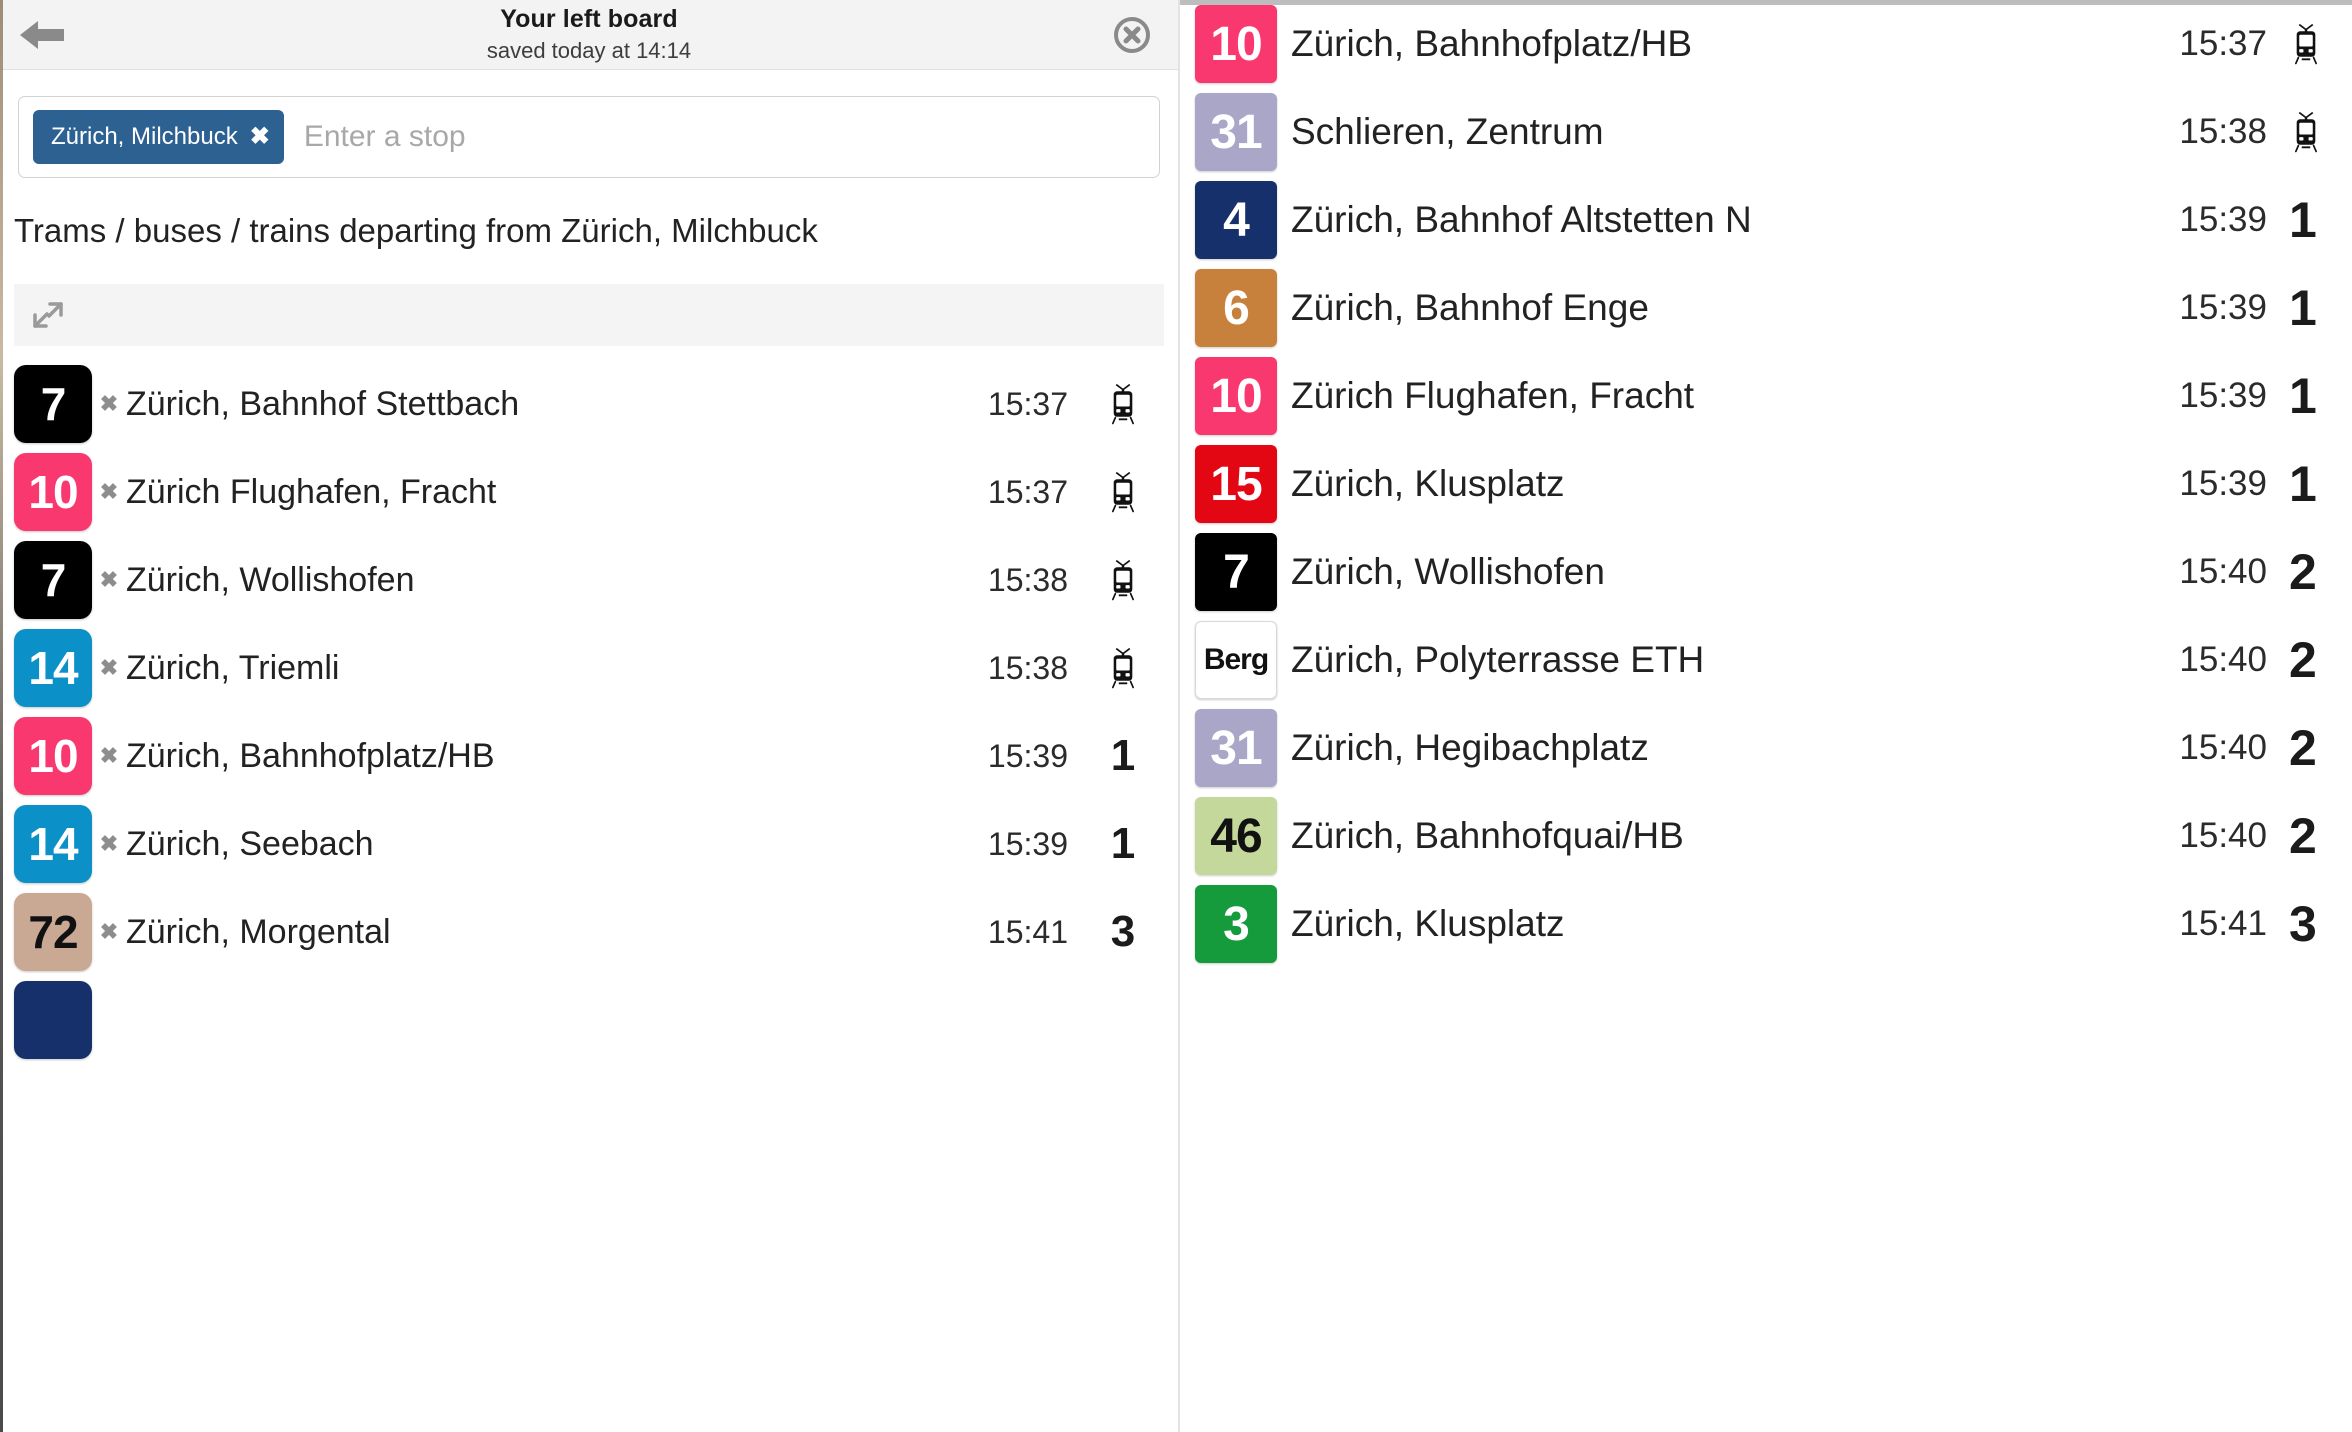 The height and width of the screenshot is (1432, 2352). Describe the element at coordinates (1448, 571) in the screenshot. I see `destination-label: Zürich, Wollishofen` at that location.